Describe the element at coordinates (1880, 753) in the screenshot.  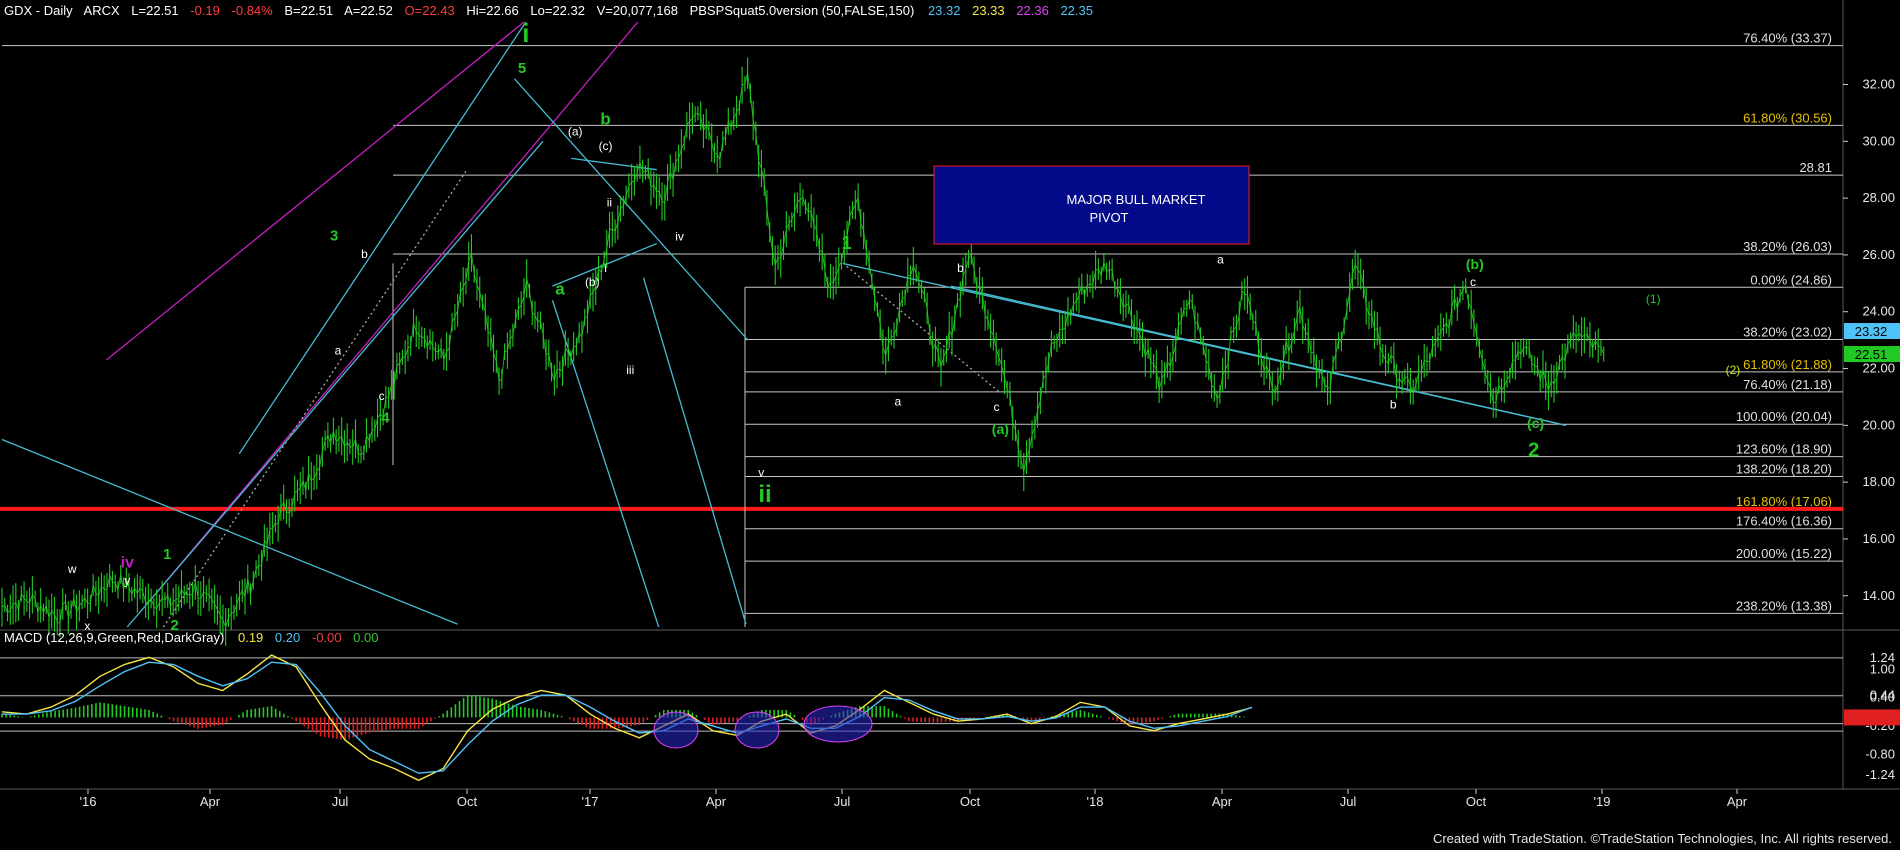
I see `macd-tick-label: -0.80` at that location.